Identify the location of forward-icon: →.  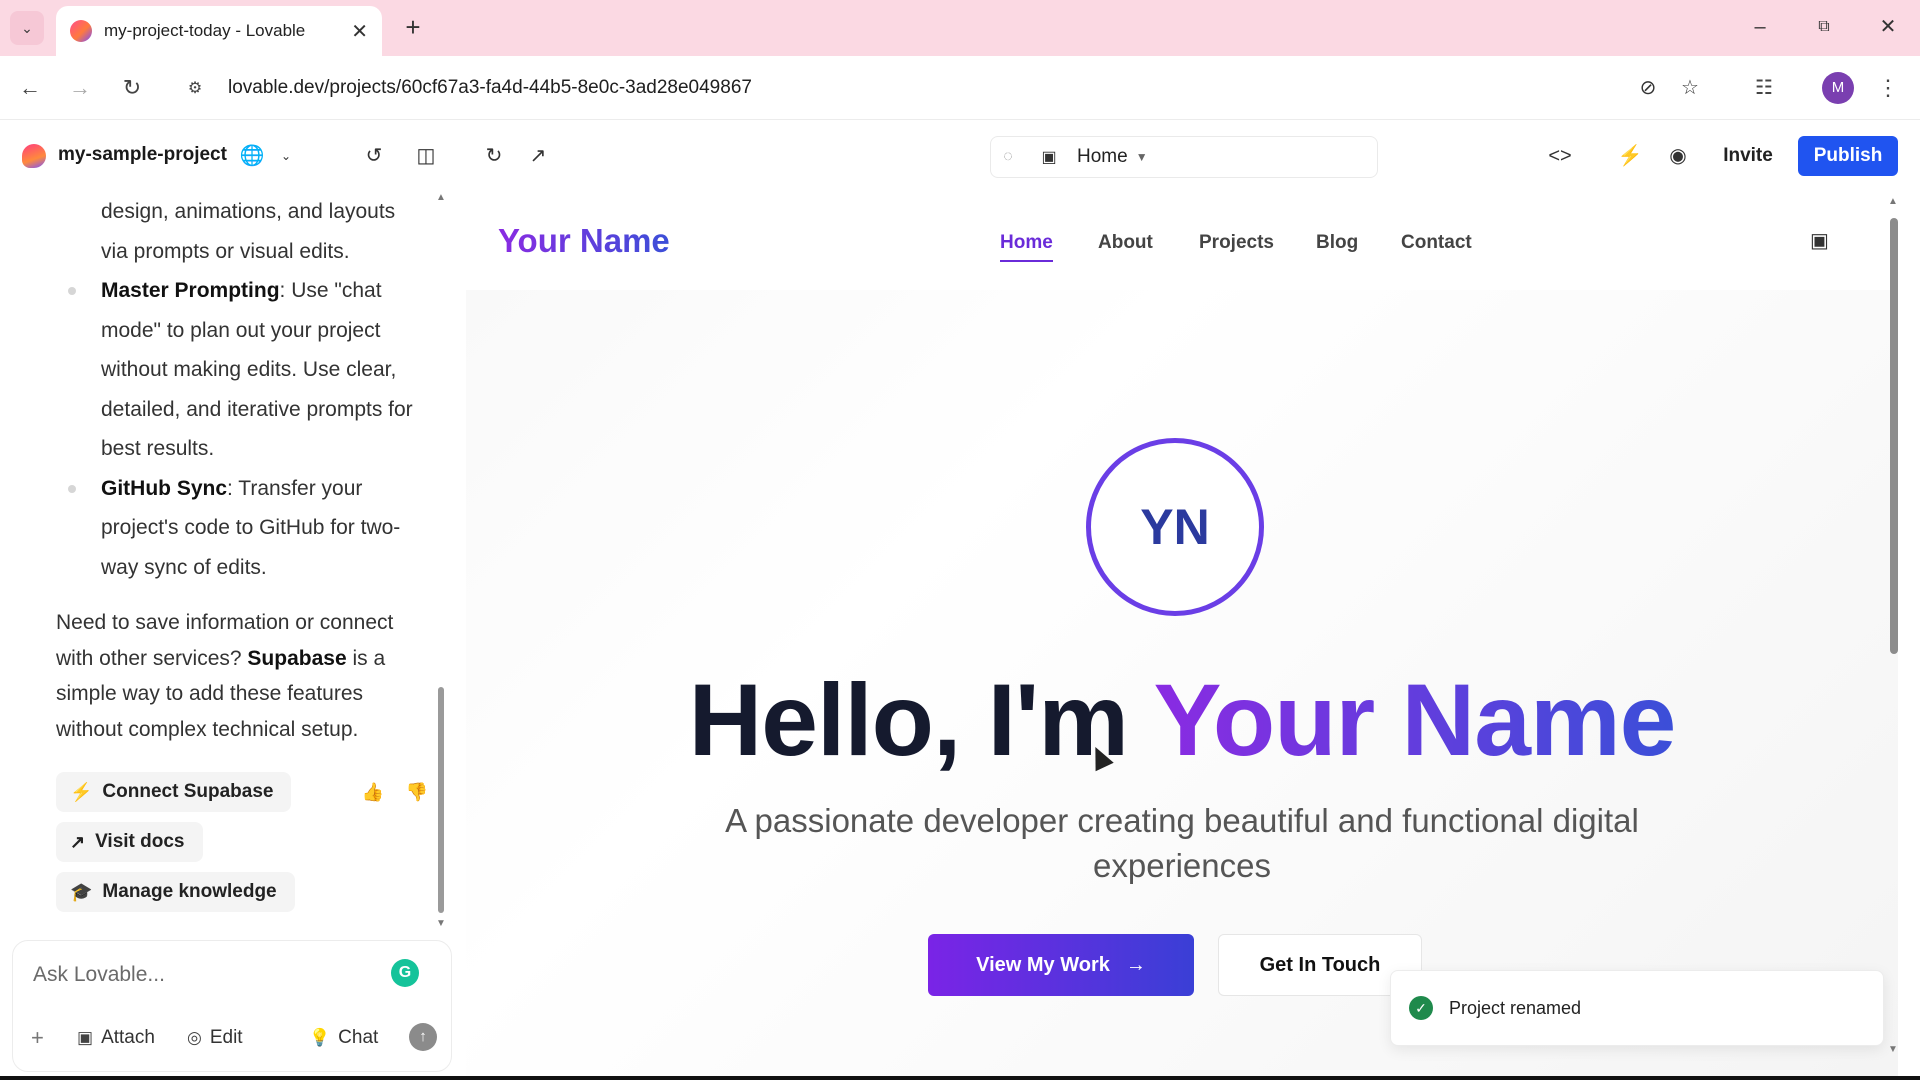
(80, 88).